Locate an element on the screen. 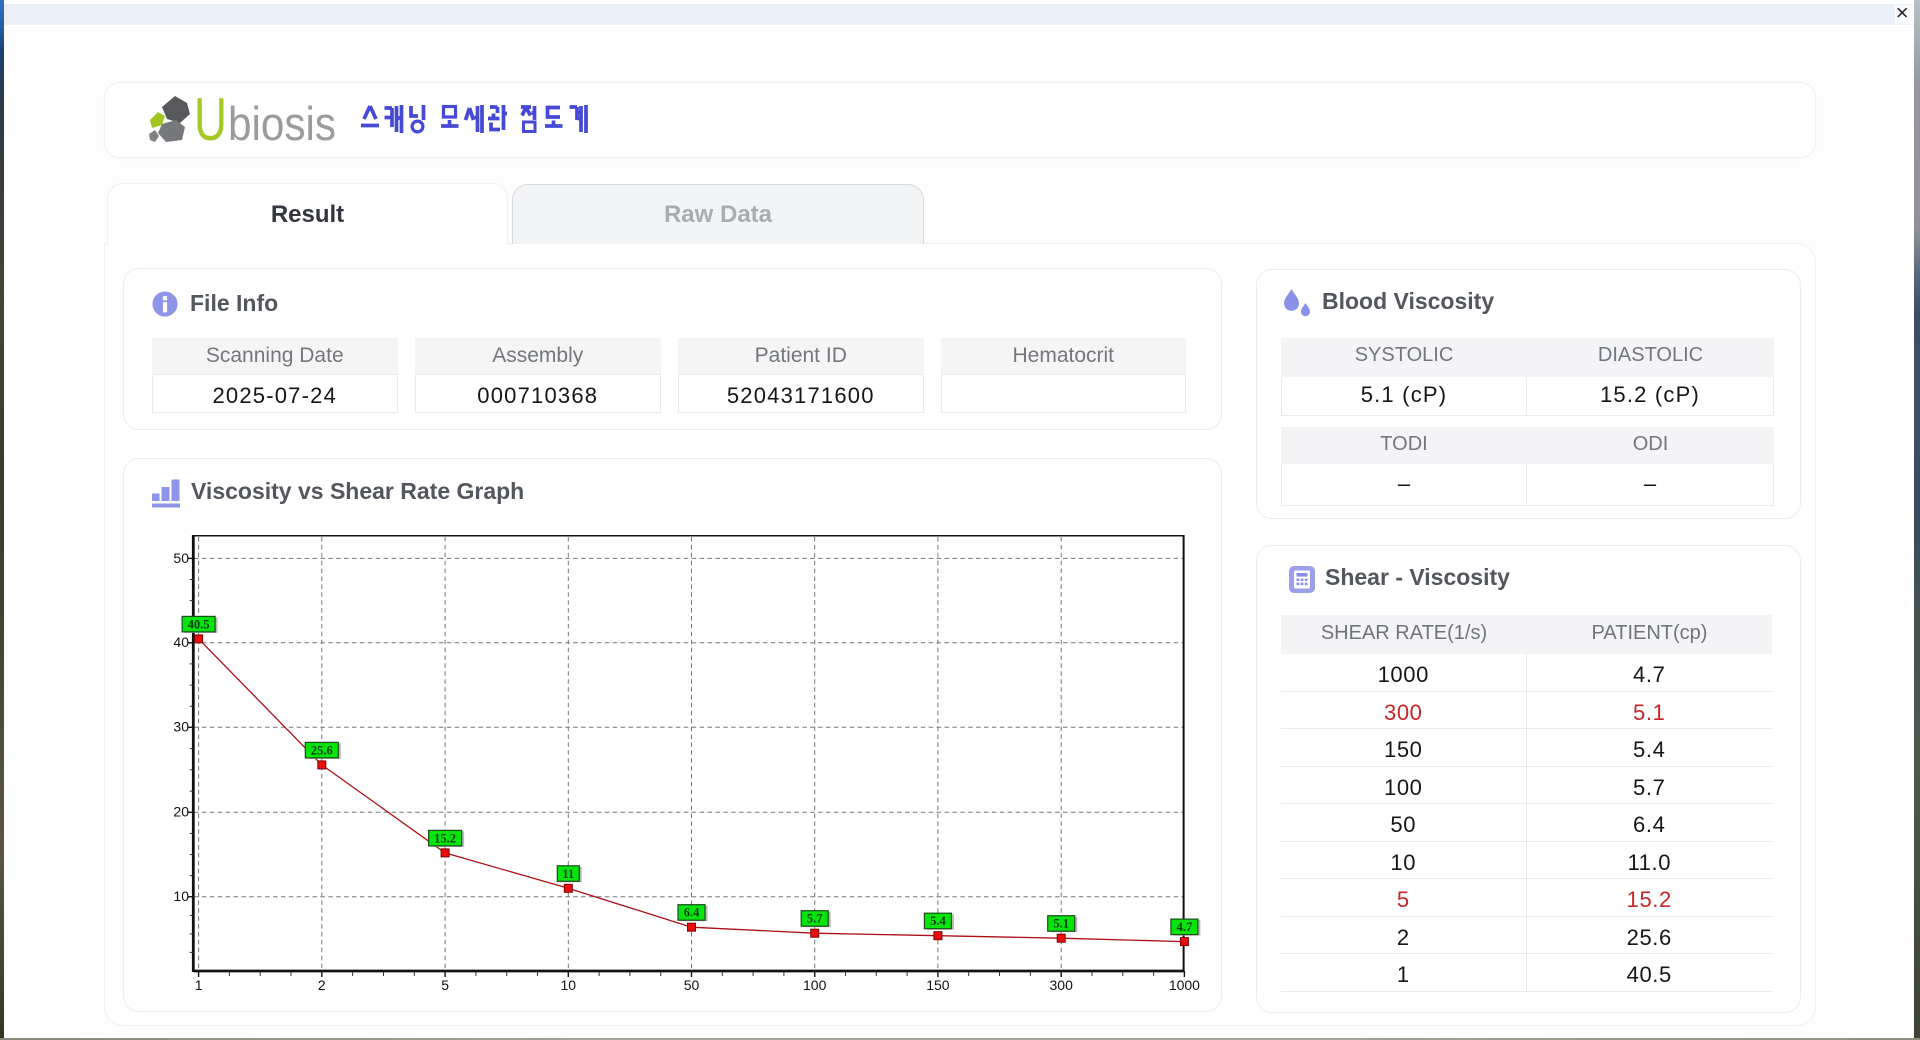  svg-text: 5 is located at coordinates (445, 985).